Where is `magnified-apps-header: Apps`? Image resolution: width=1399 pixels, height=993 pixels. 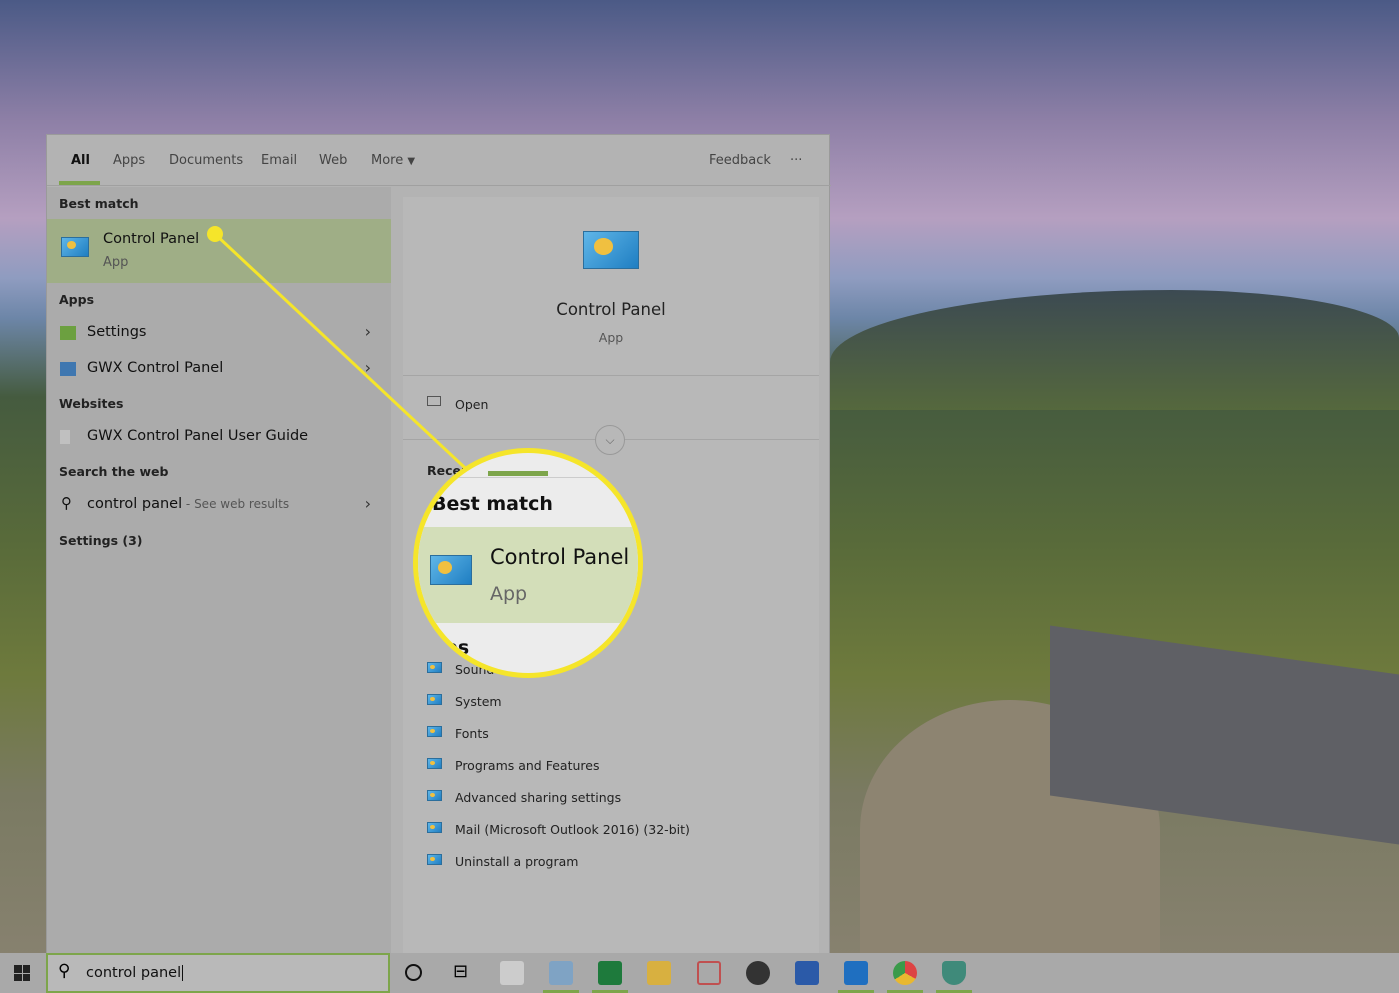 magnified-apps-header: Apps is located at coordinates (443, 648).